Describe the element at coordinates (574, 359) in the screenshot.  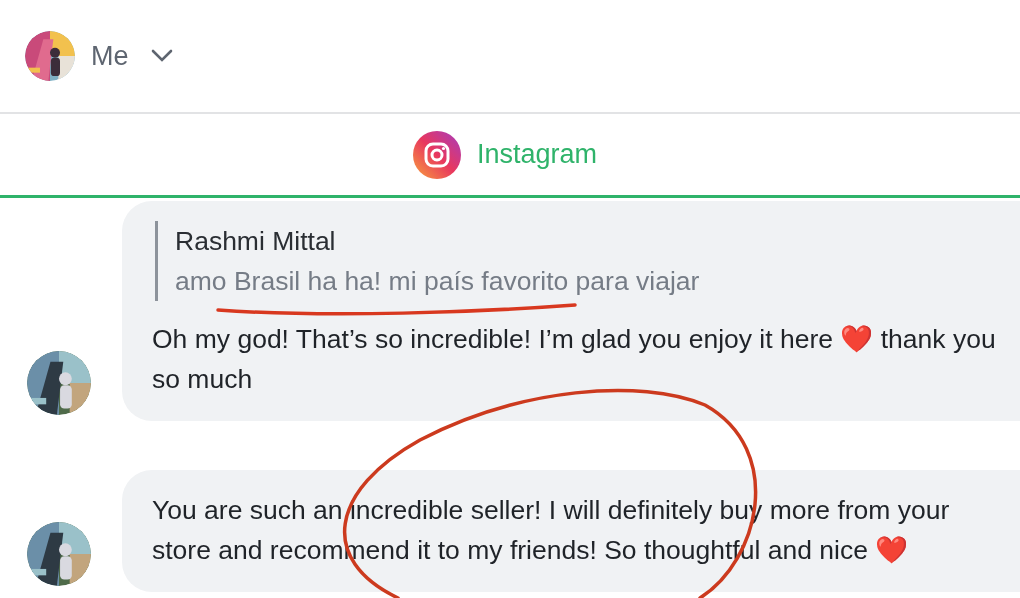
I see `message-text: Oh my god! That’s so incredible! I’m glad you enjoy it here ❤ thank you so much` at that location.